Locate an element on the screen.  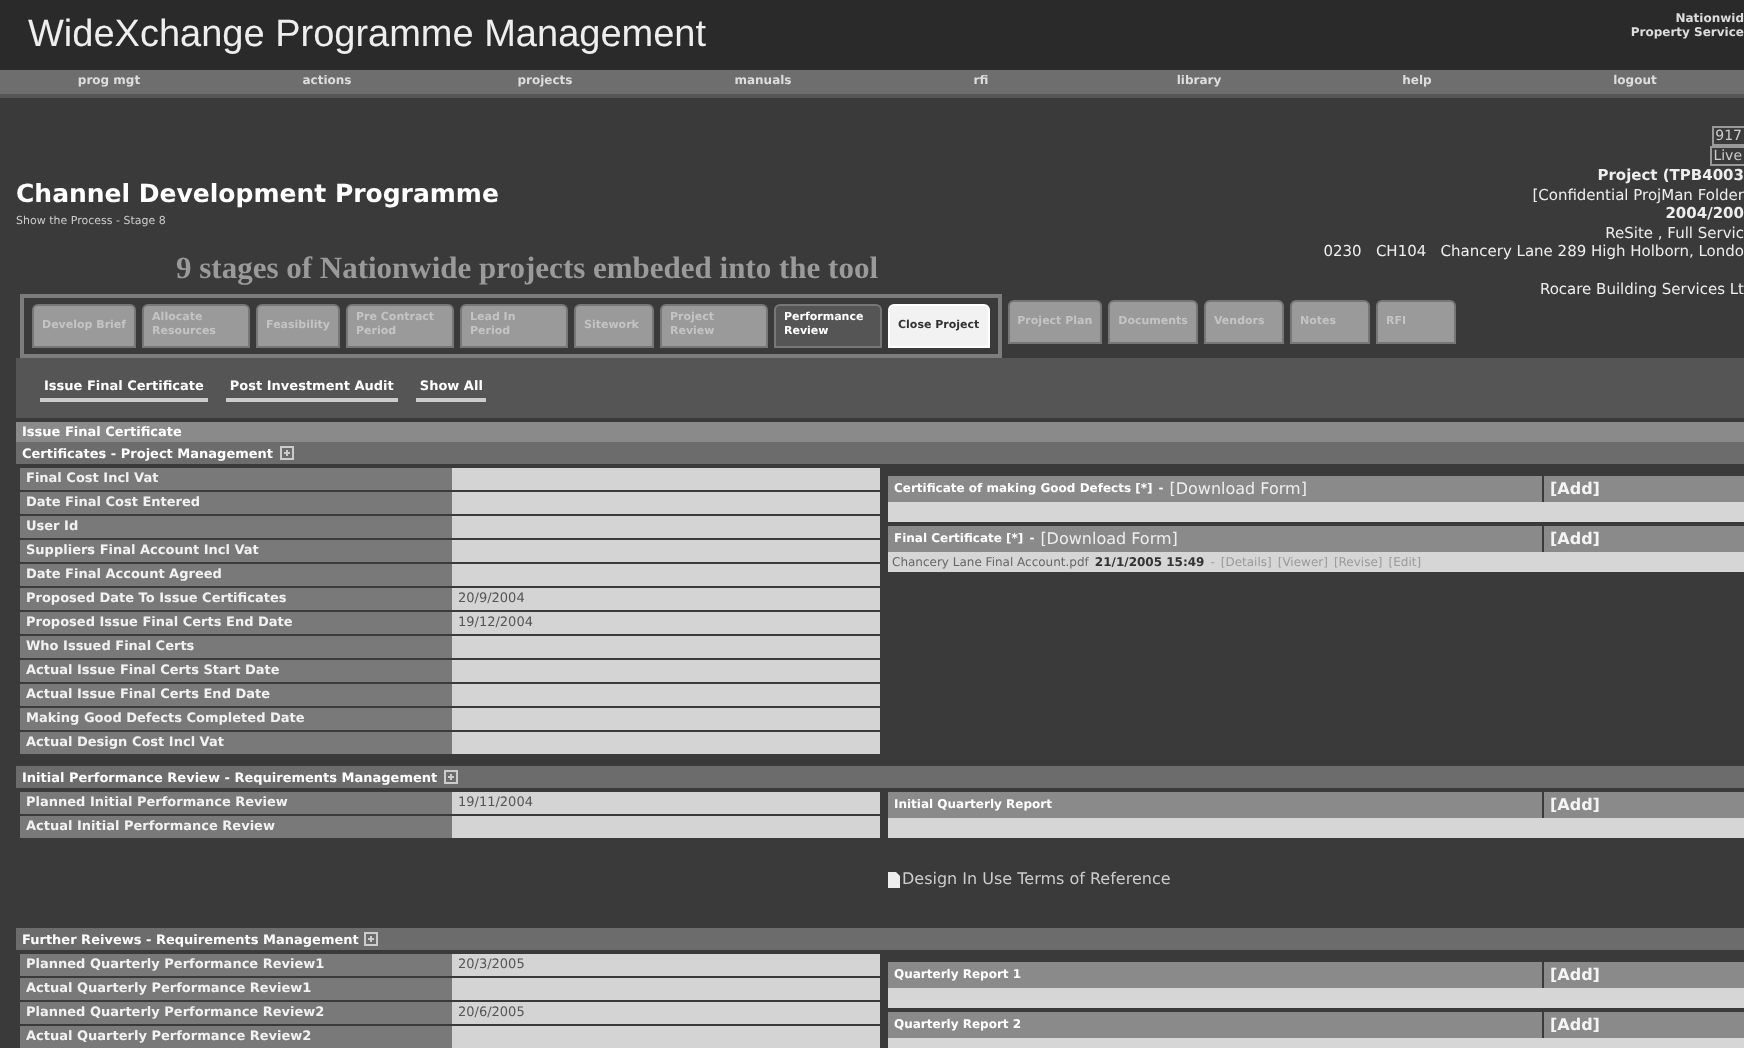
document-icon is located at coordinates (894, 879).